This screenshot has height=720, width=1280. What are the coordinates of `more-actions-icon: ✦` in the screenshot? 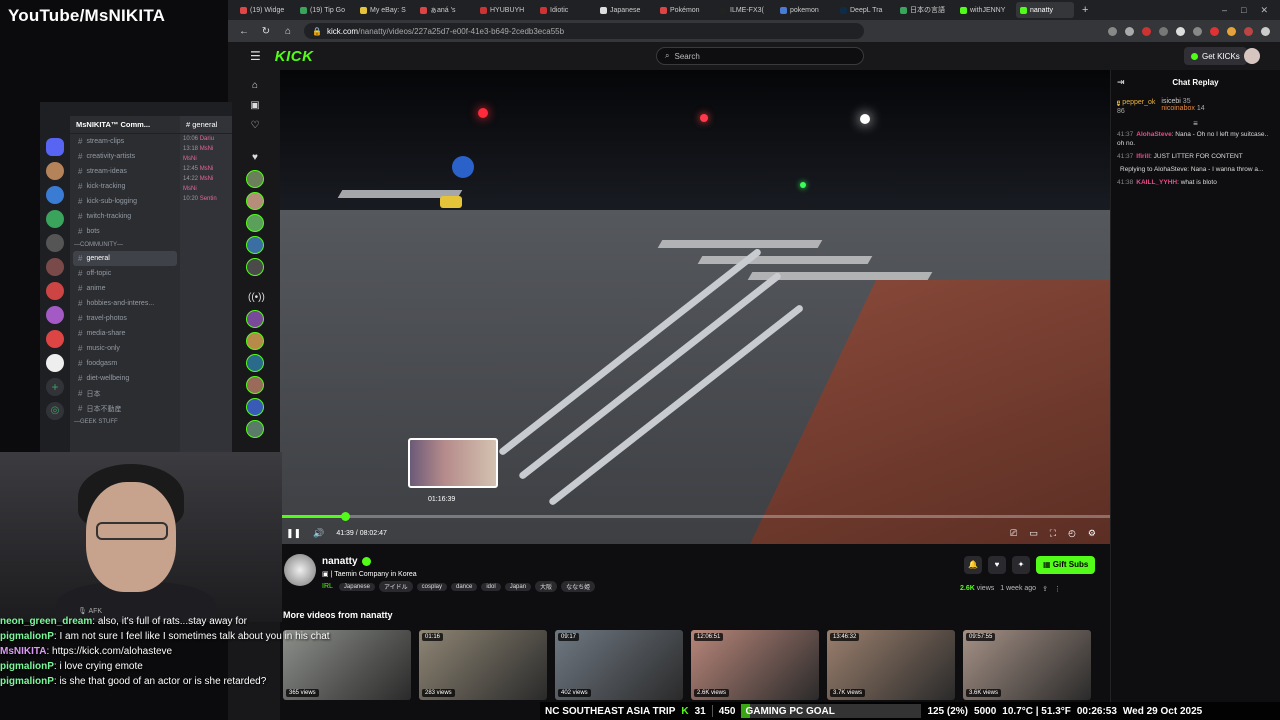 It's located at (1021, 565).